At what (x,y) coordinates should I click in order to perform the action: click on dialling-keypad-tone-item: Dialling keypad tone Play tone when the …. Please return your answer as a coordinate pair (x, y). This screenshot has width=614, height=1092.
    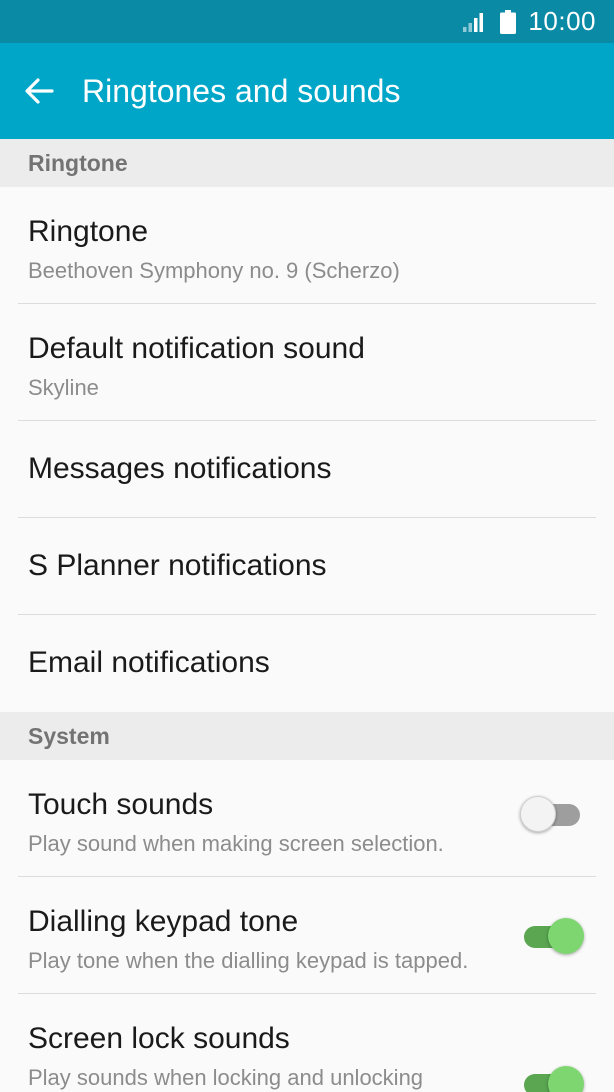
    Looking at the image, I should click on (307, 935).